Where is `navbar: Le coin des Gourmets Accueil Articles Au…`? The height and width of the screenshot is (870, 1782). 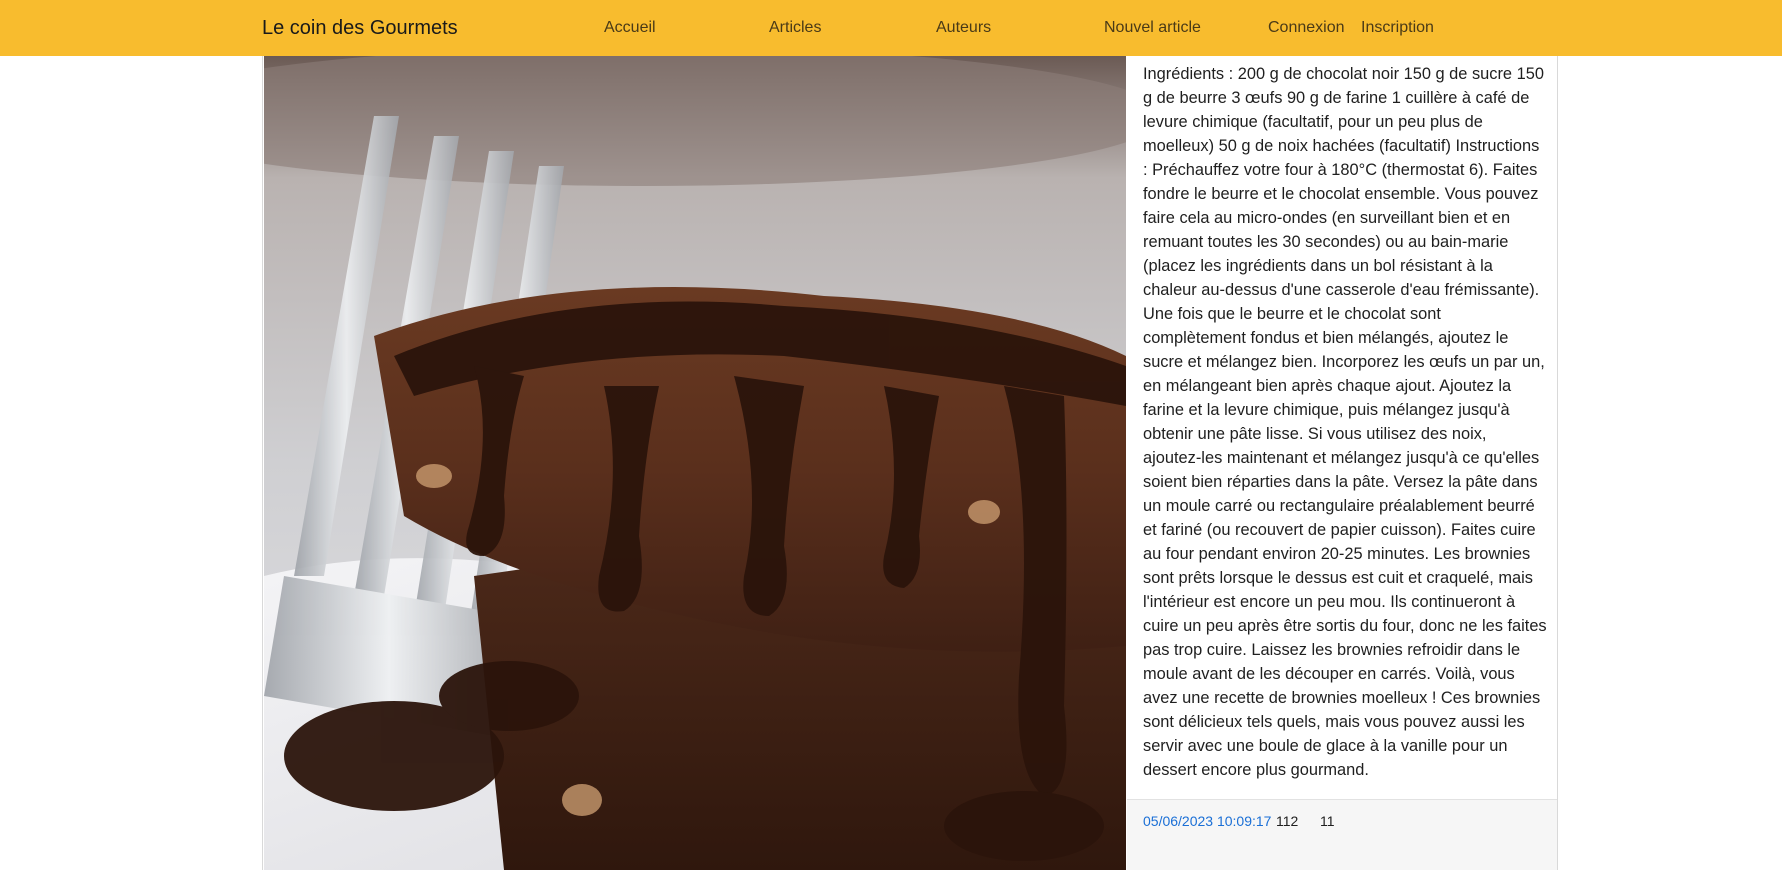 navbar: Le coin des Gourmets Accueil Articles Au… is located at coordinates (891, 28).